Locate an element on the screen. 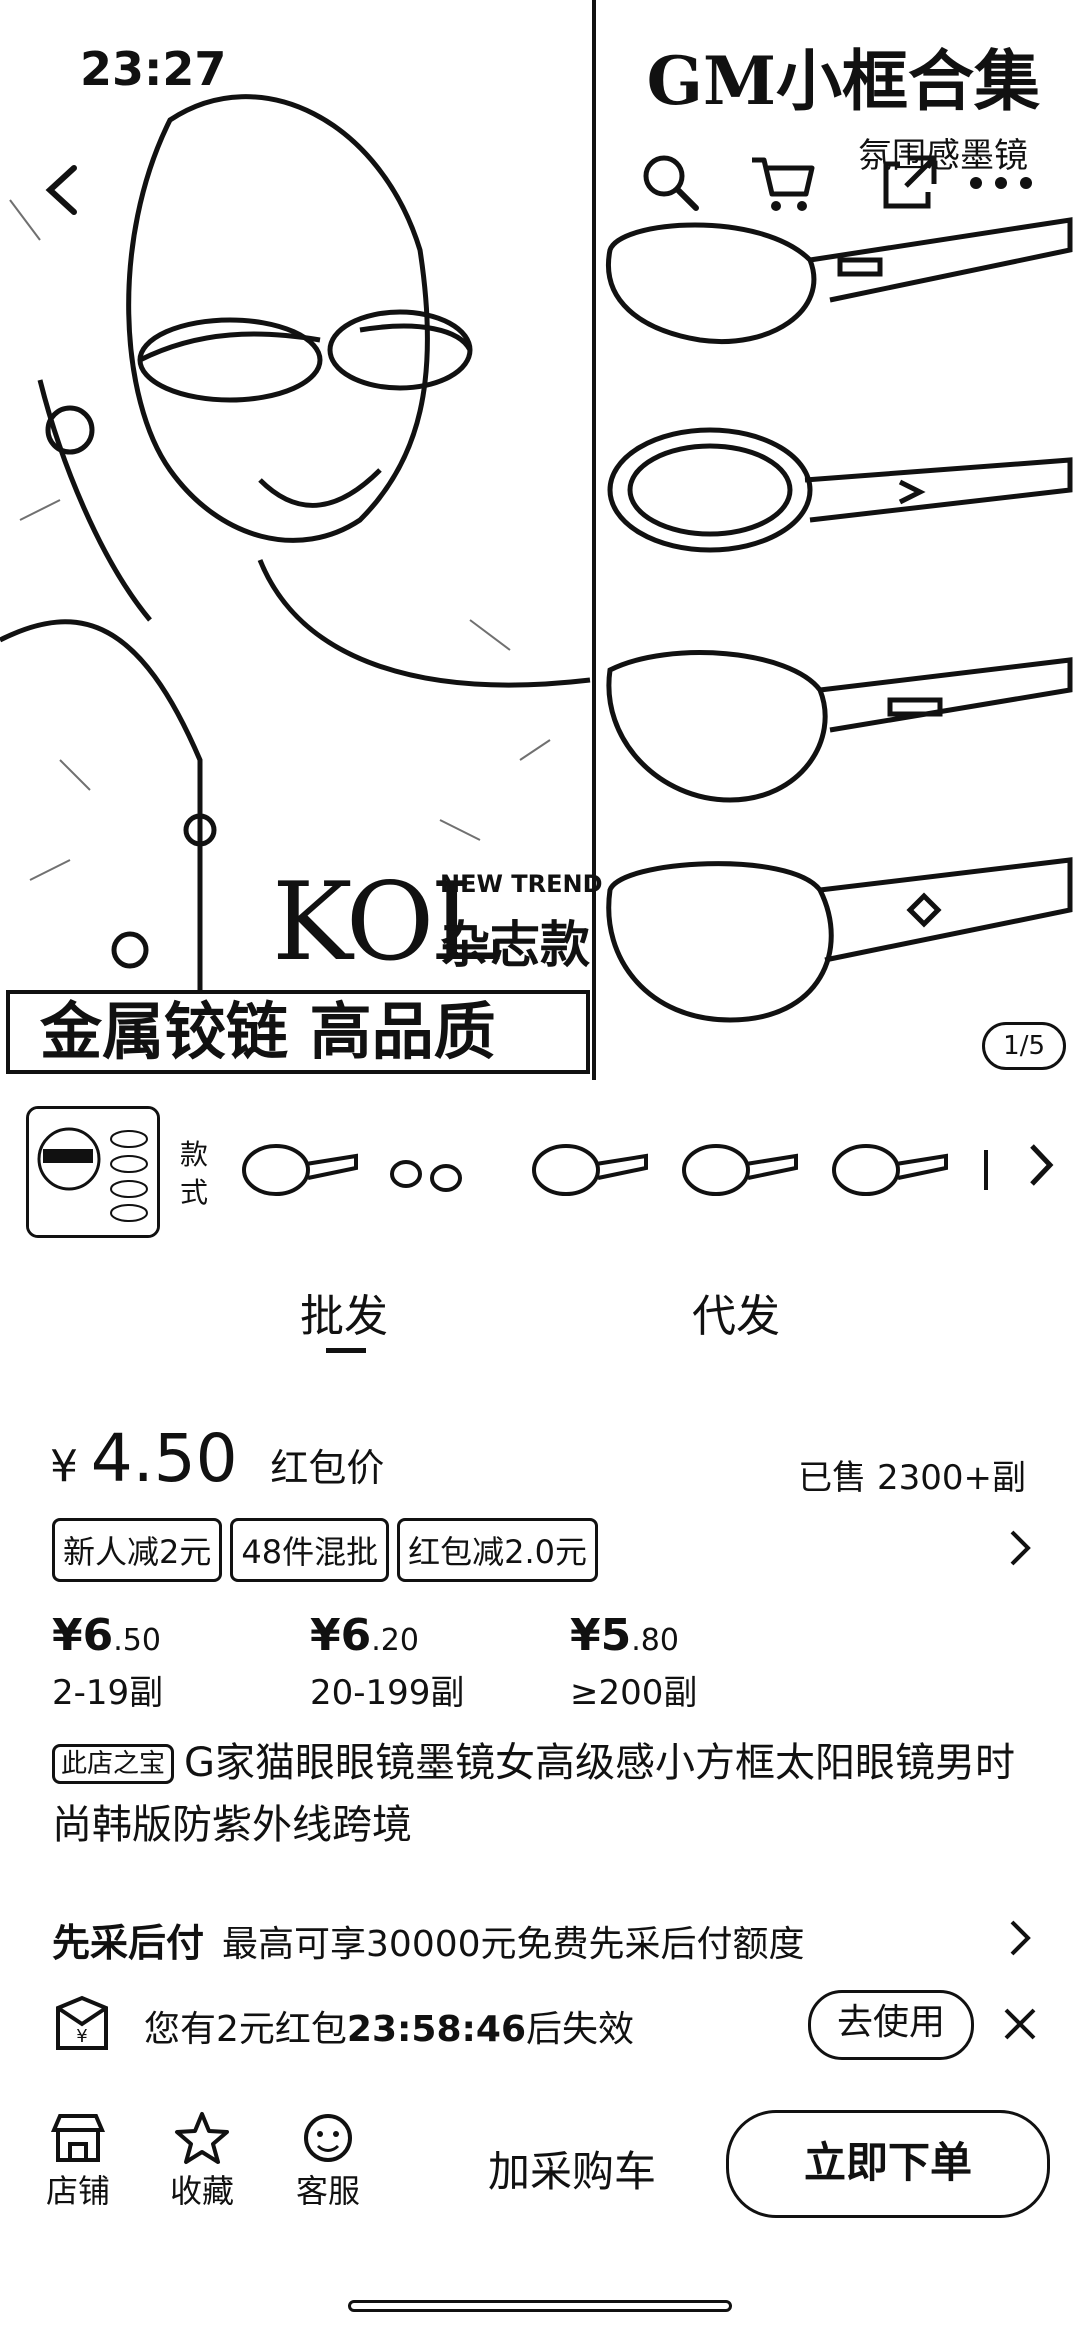 This screenshot has width=1080, height=2337. coupon-row: ¥ 您有2元红包23:58:46后失效 去使用 is located at coordinates (552, 2025).